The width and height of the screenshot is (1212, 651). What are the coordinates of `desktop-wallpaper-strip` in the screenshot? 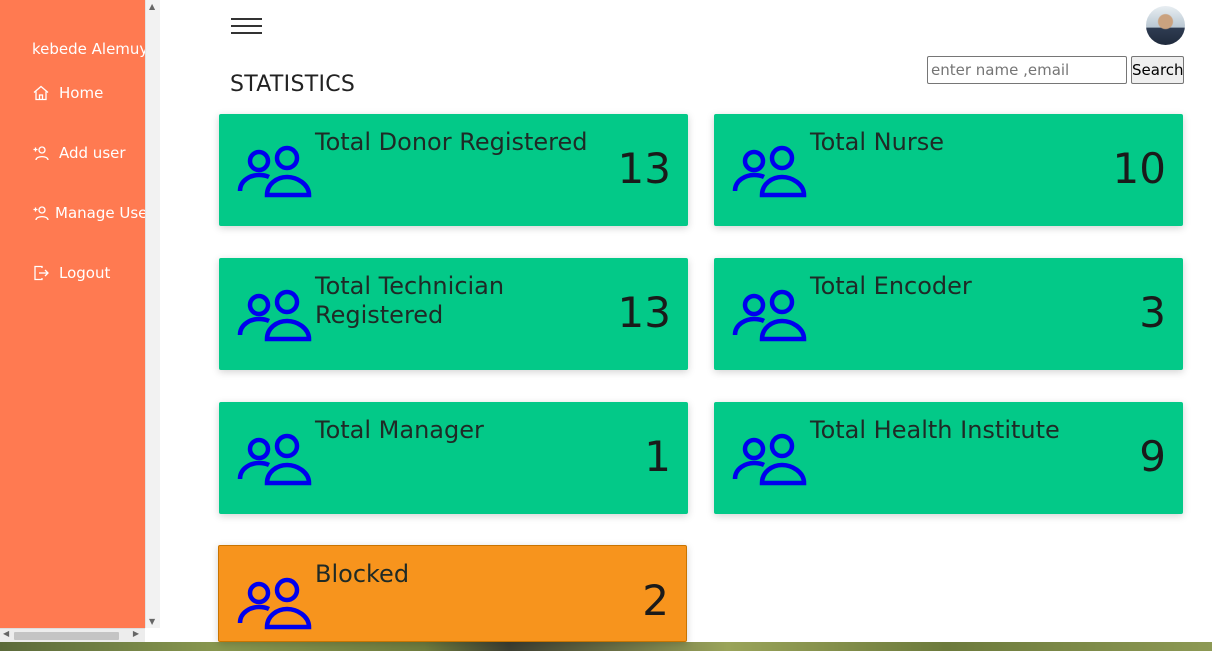 It's located at (606, 646).